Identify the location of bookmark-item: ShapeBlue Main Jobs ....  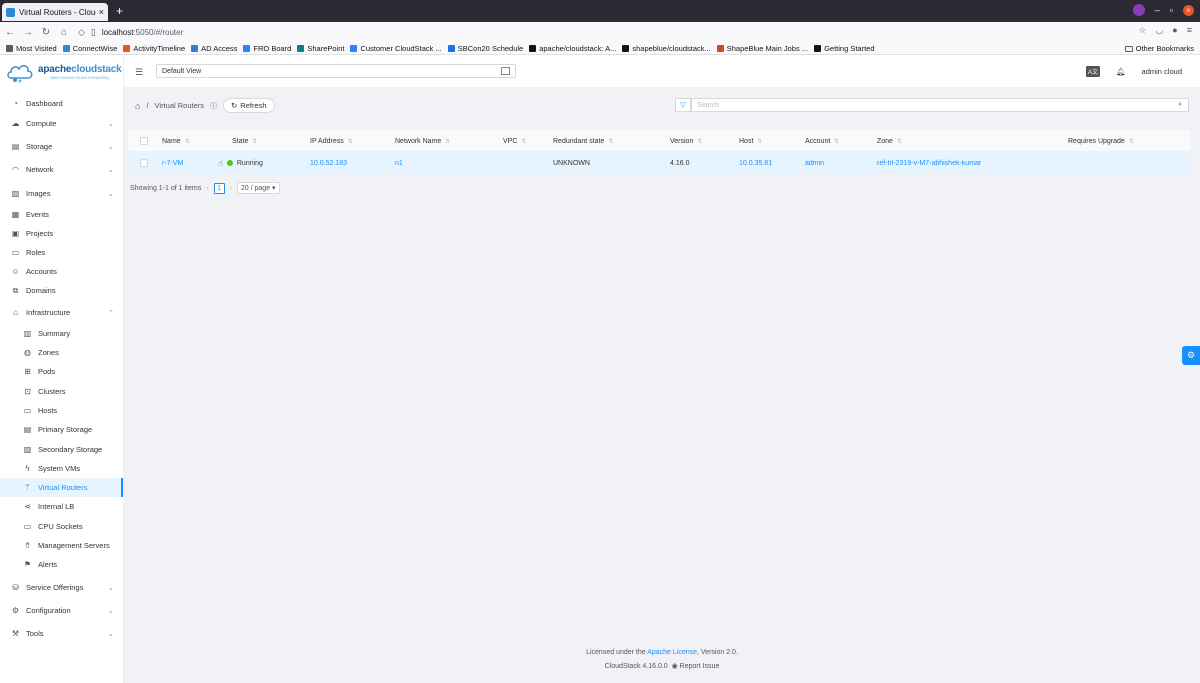
(762, 48).